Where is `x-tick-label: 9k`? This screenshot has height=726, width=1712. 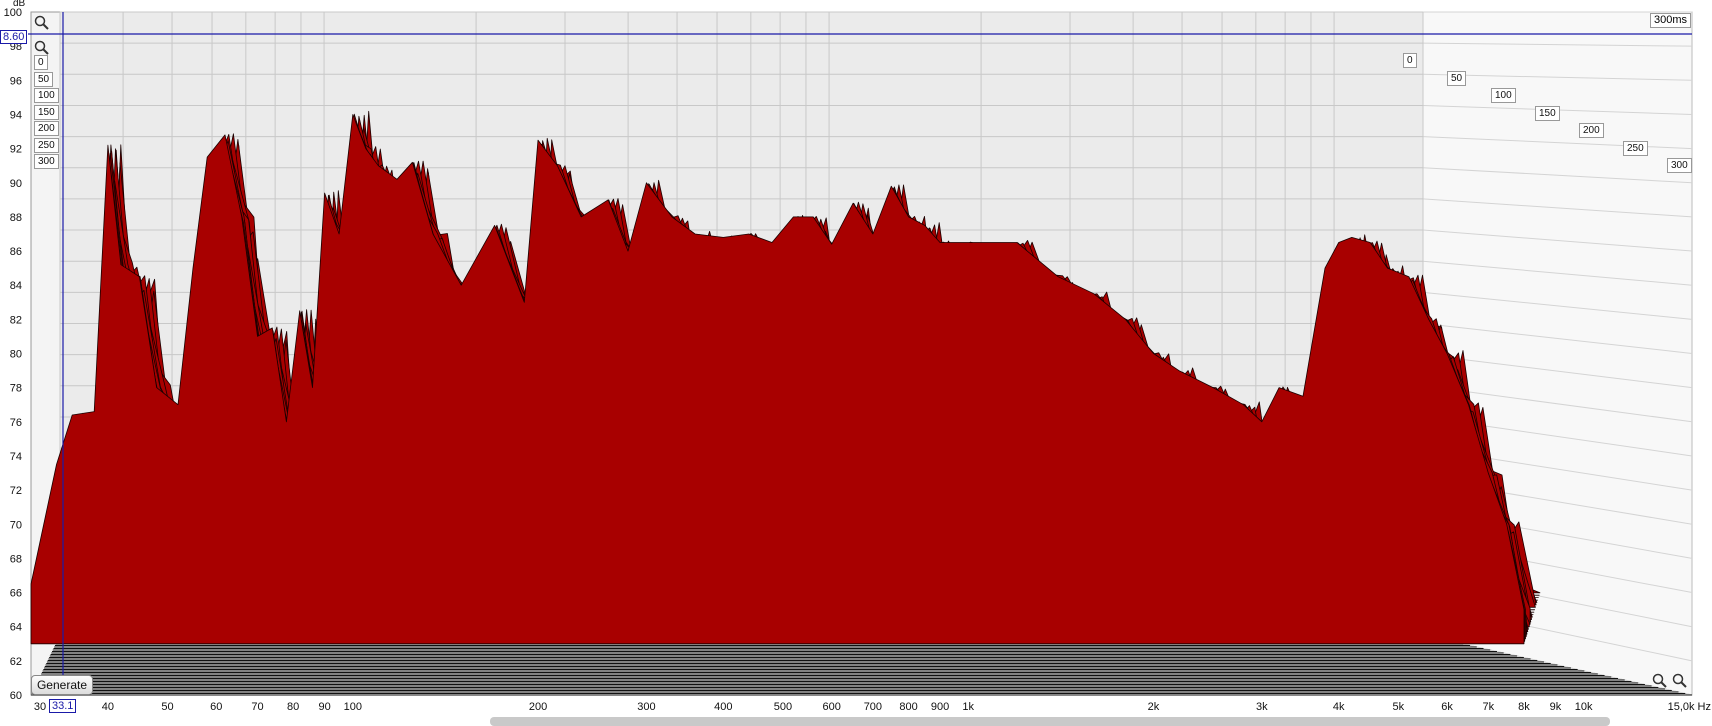
x-tick-label: 9k is located at coordinates (1556, 707).